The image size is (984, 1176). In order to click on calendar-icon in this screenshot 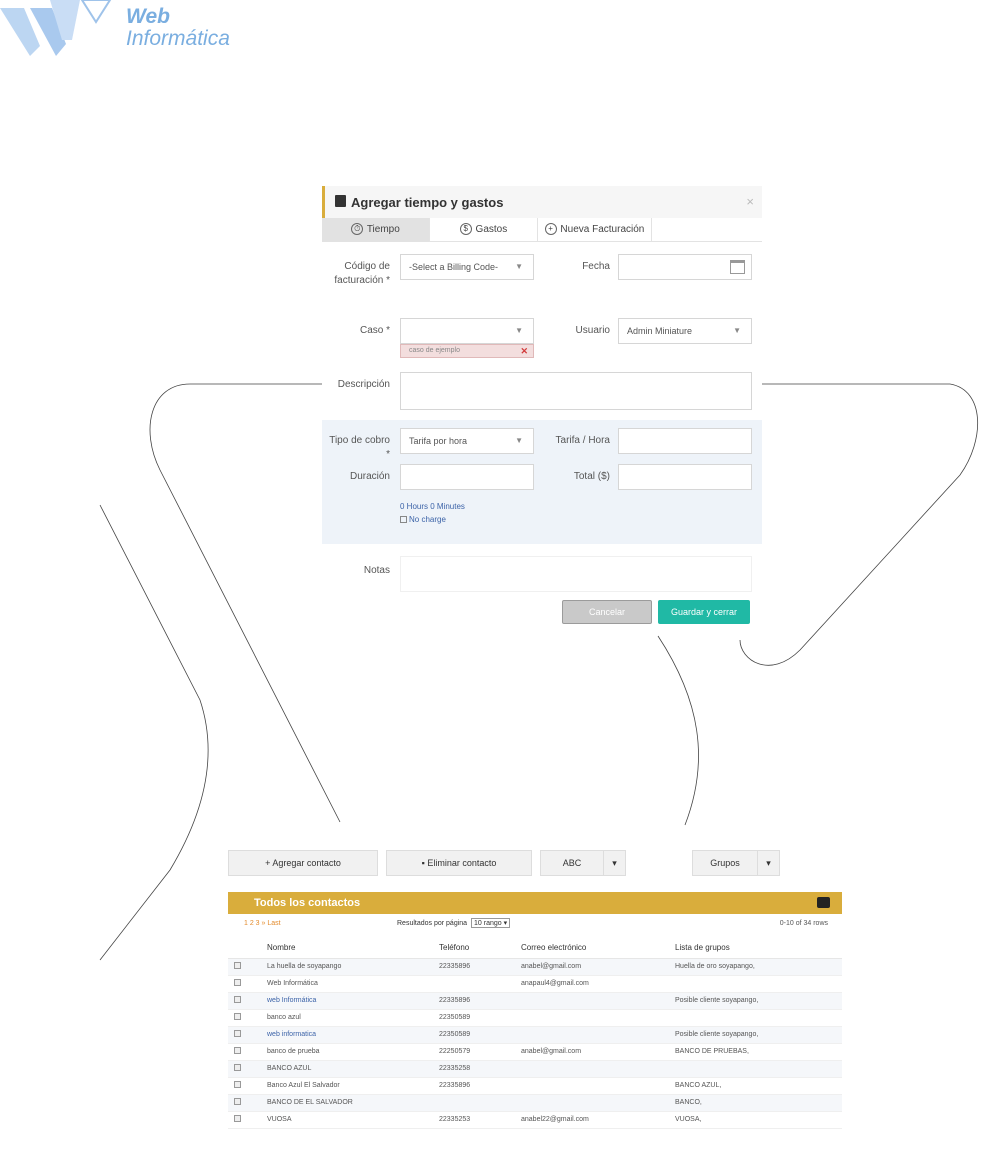, I will do `click(737, 267)`.